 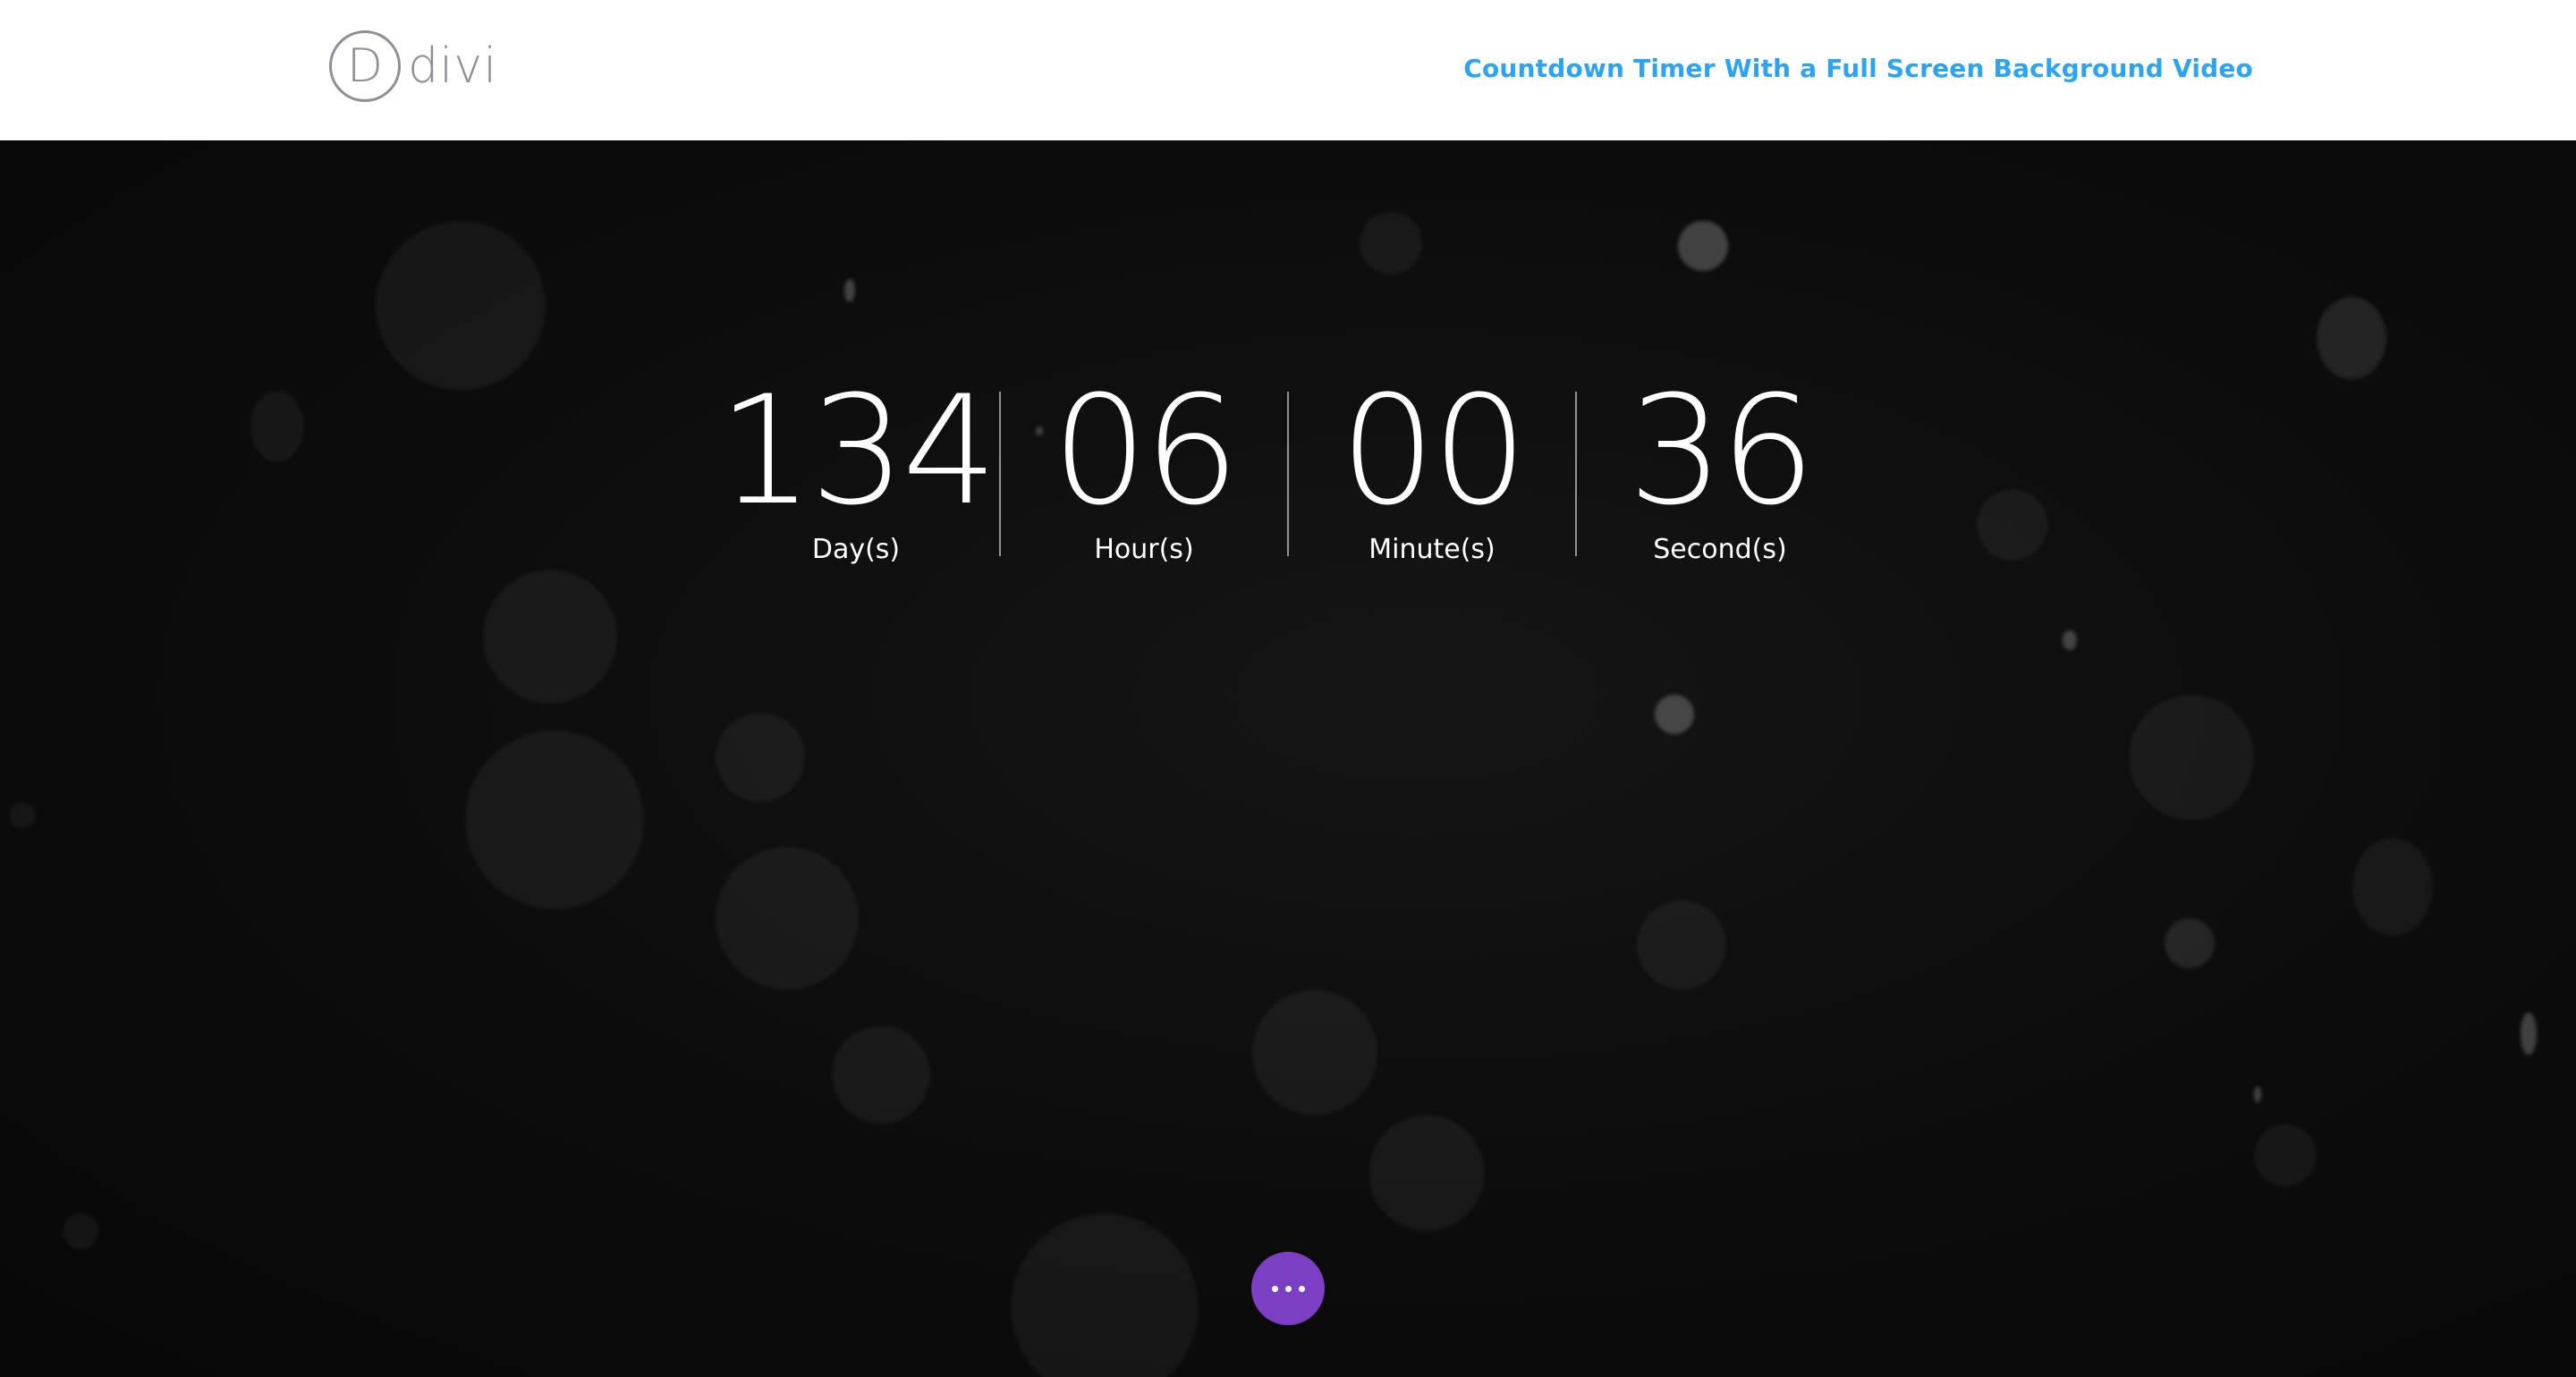 I want to click on seconds-label: Second(s), so click(x=1720, y=549).